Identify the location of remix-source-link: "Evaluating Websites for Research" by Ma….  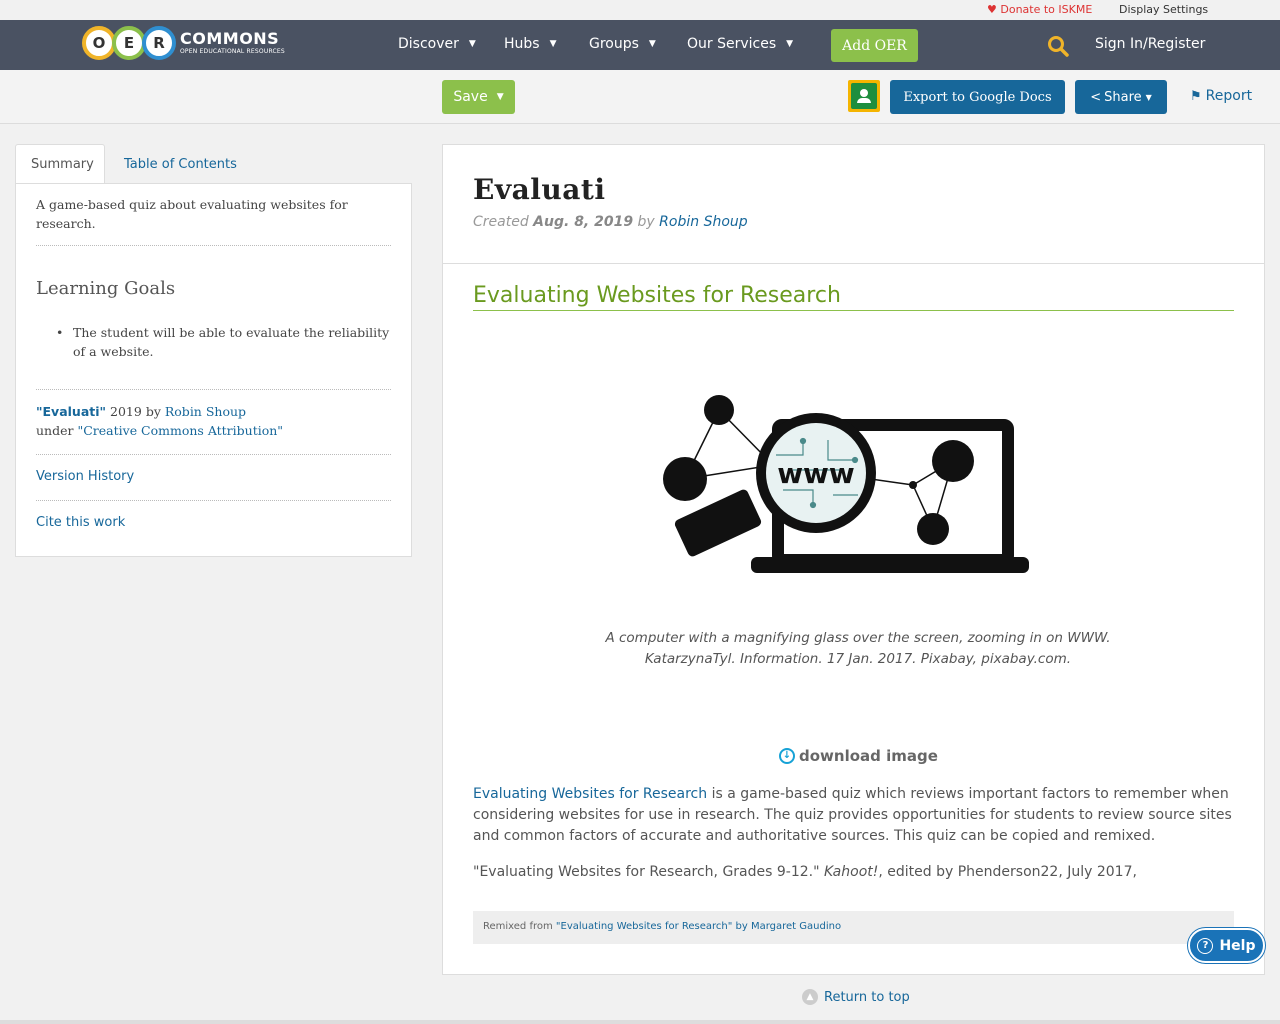
(698, 926).